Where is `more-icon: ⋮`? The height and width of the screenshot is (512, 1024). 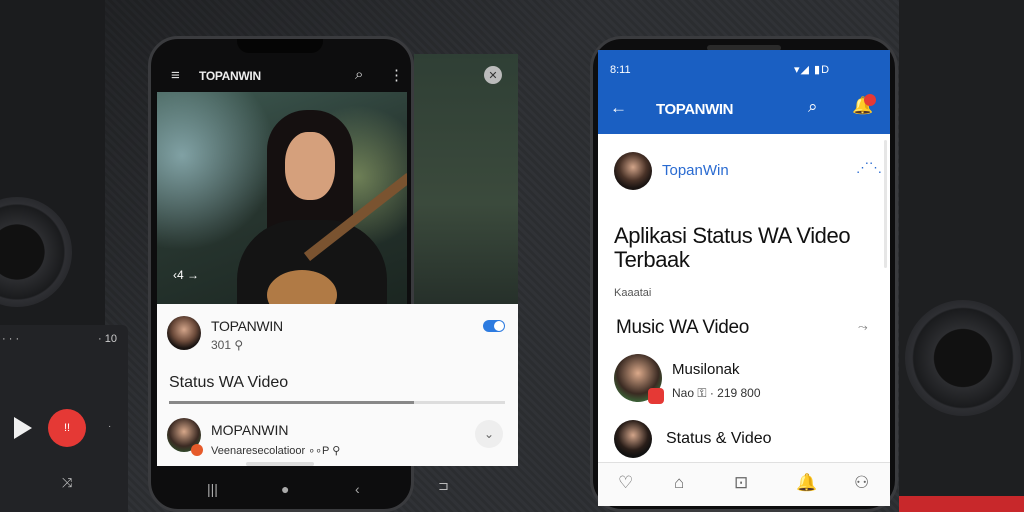
more-icon: ⋮ is located at coordinates (396, 75).